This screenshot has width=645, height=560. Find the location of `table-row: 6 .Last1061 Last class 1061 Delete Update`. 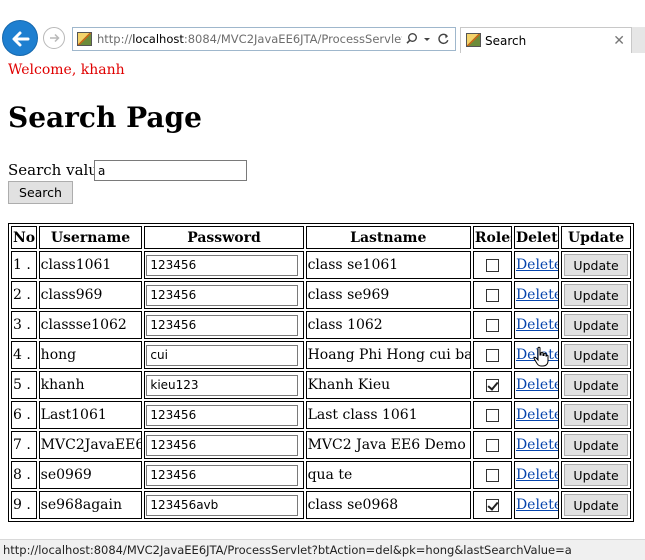

table-row: 6 .Last1061 Last class 1061 Delete Update is located at coordinates (321, 415).